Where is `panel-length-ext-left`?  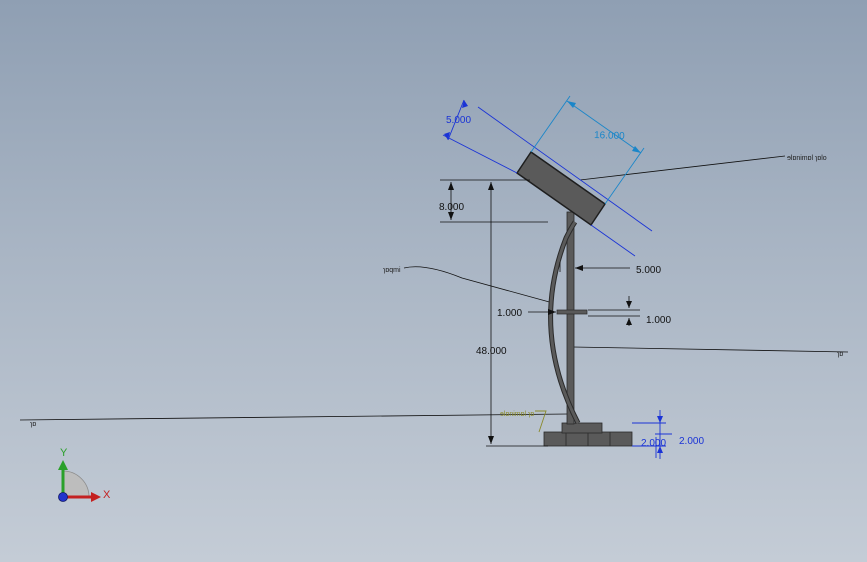 panel-length-ext-left is located at coordinates (550, 124).